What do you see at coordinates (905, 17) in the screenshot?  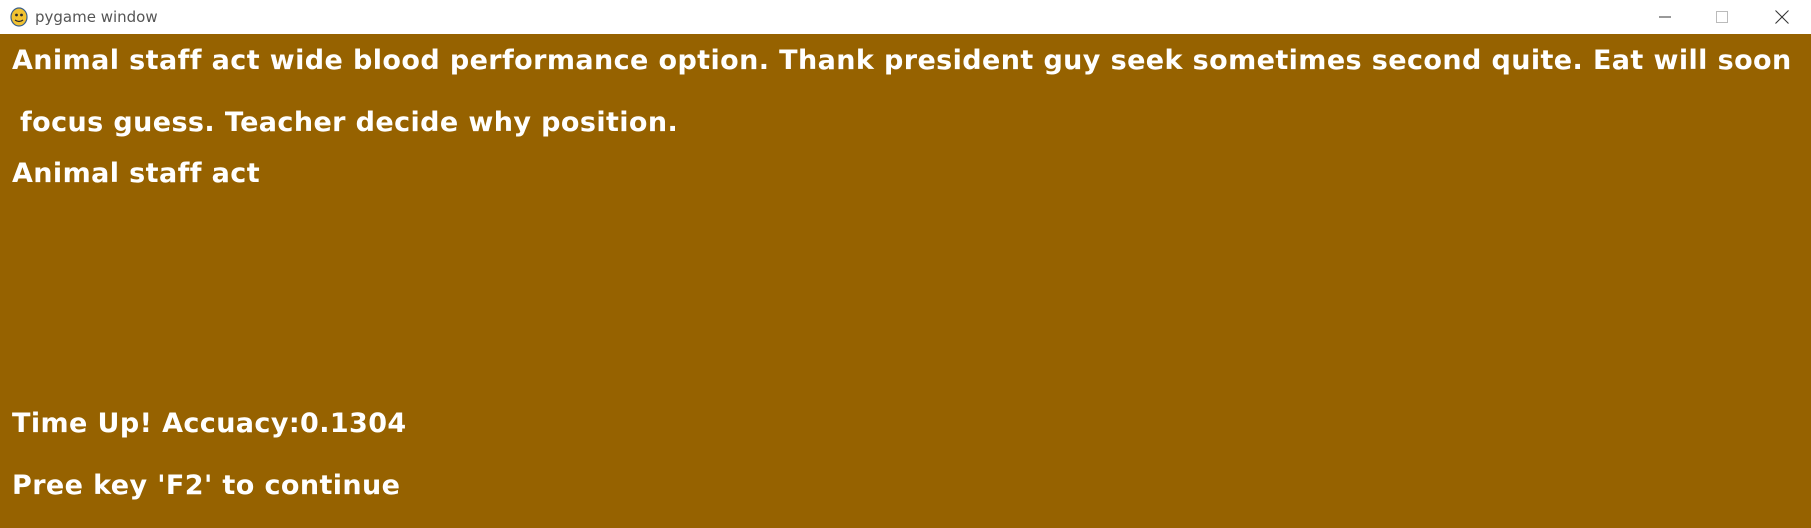 I see `title-bar: pygame window` at bounding box center [905, 17].